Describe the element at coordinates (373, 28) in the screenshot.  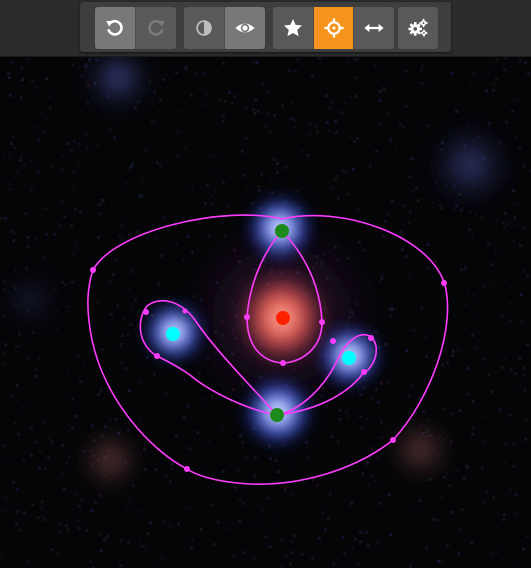
I see `measure-tool-button` at that location.